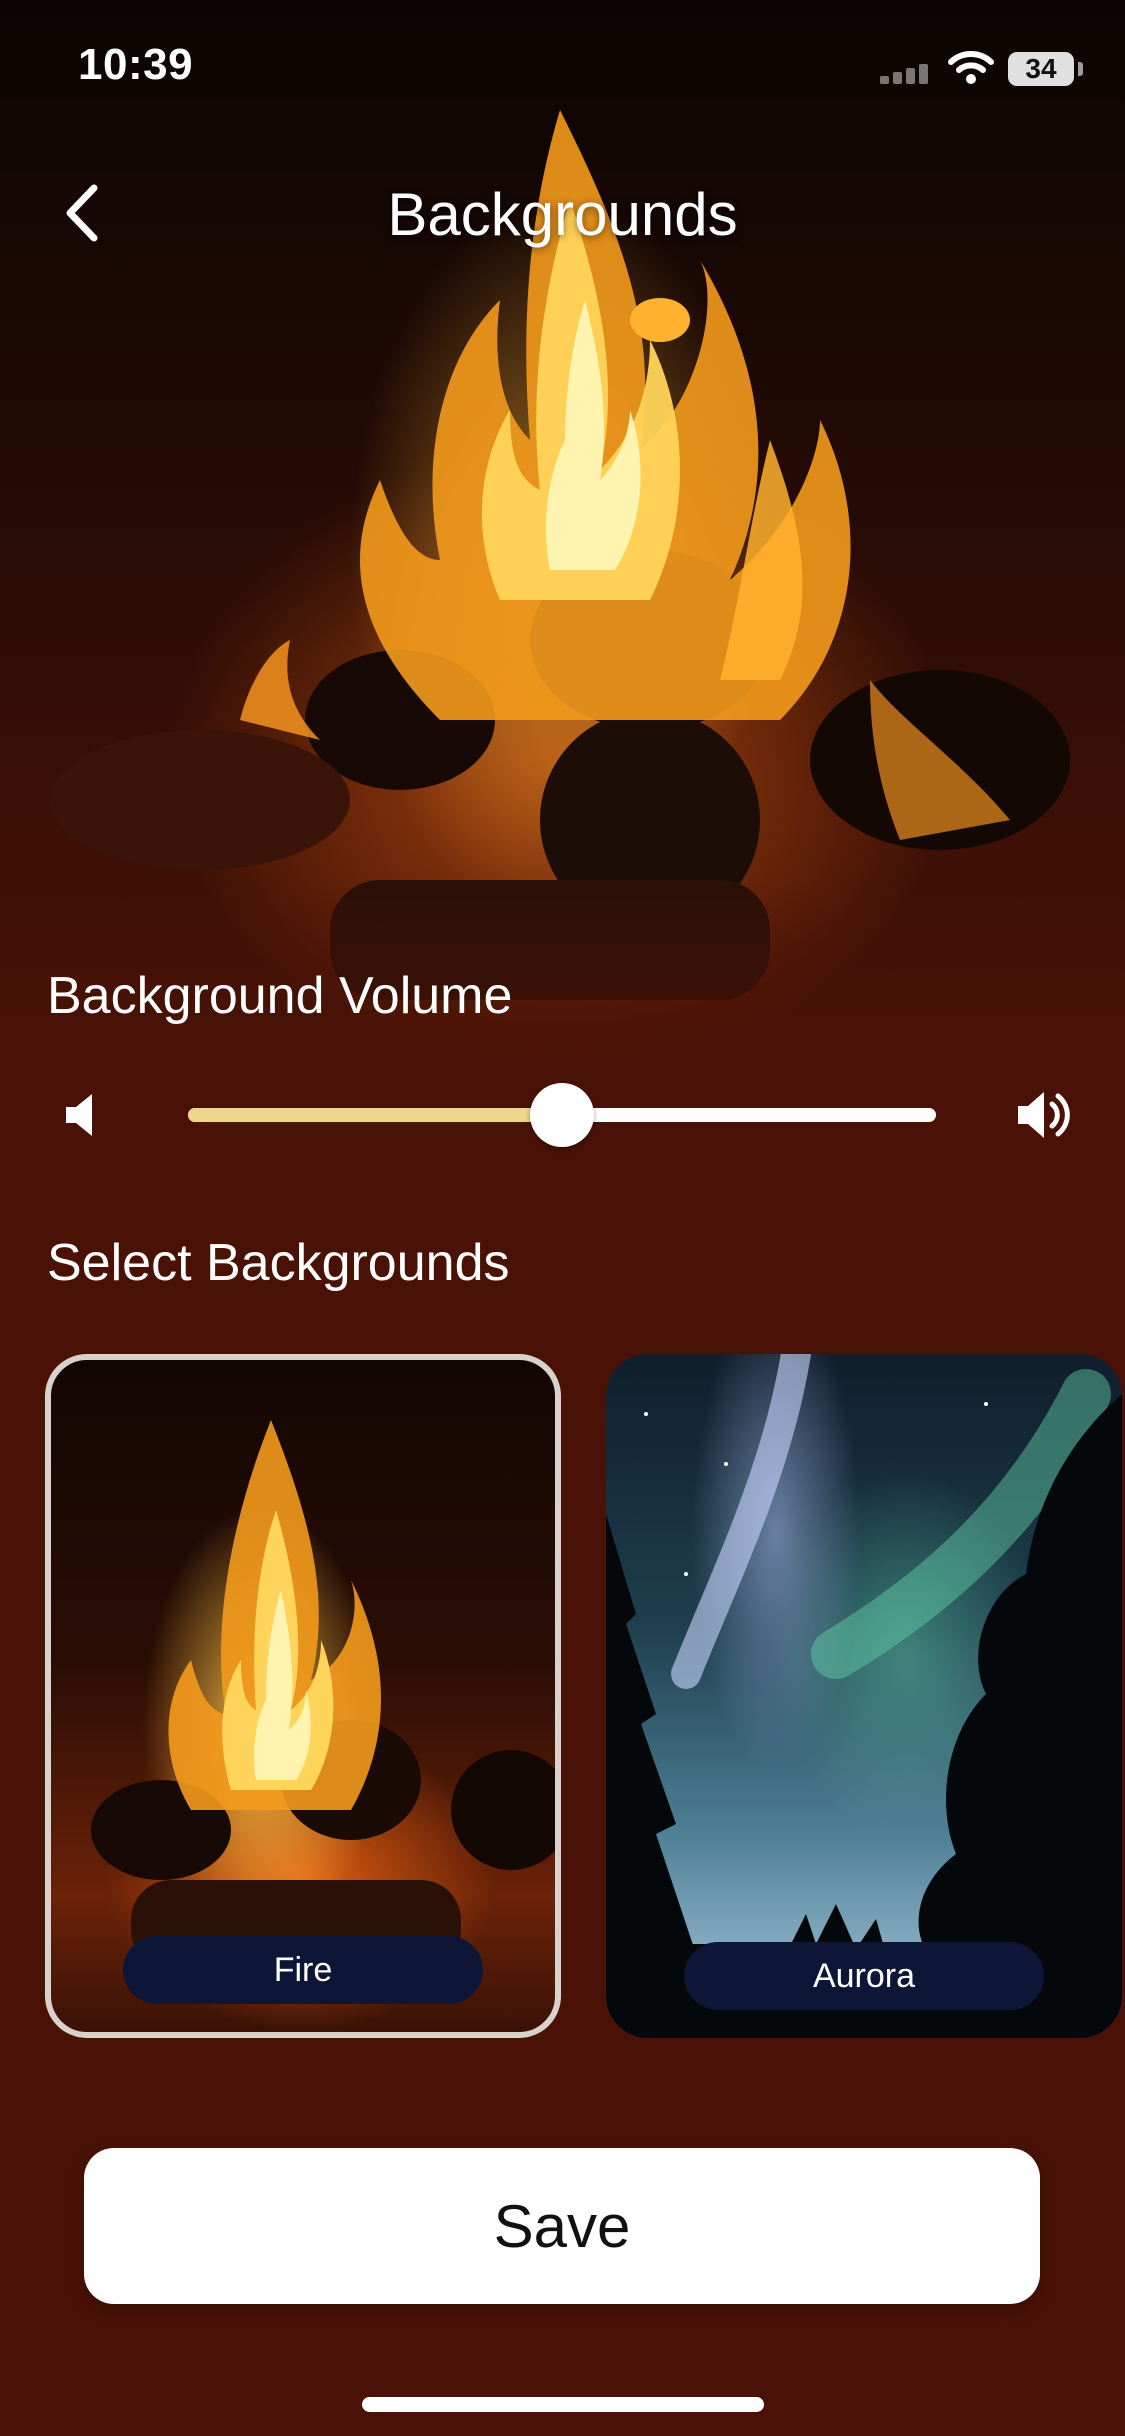 Image resolution: width=1125 pixels, height=2436 pixels. Describe the element at coordinates (82, 1115) in the screenshot. I see `speaker-low-icon` at that location.